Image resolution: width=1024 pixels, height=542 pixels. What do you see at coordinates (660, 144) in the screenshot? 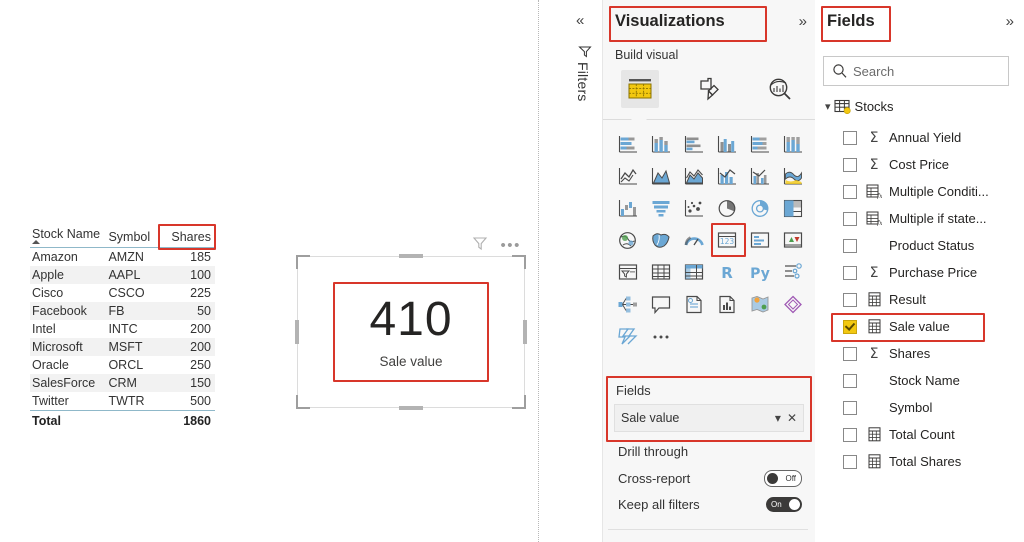
I see `visual-type-stacked-column-chart` at bounding box center [660, 144].